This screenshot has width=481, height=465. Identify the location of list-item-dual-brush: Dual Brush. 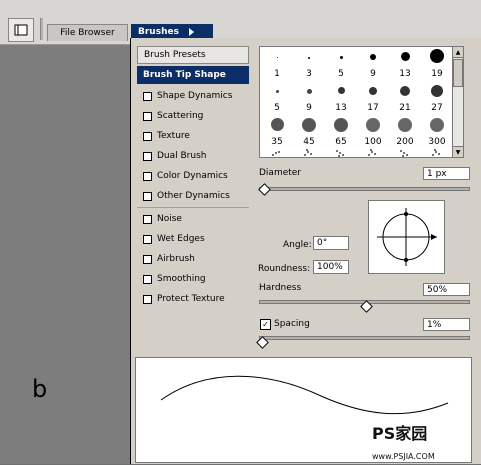
(193, 156).